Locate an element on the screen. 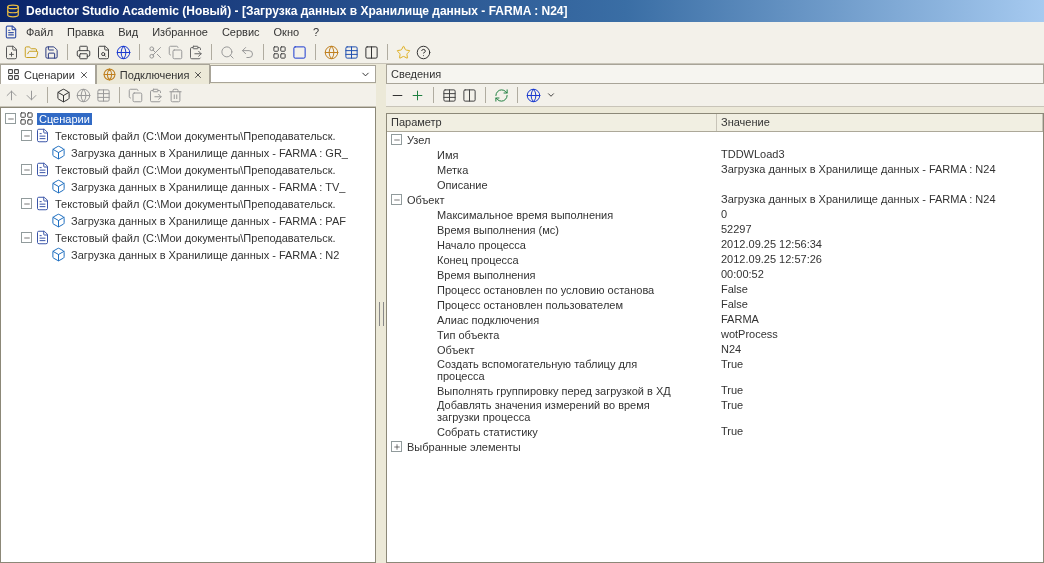  plus-icon is located at coordinates (396, 446).